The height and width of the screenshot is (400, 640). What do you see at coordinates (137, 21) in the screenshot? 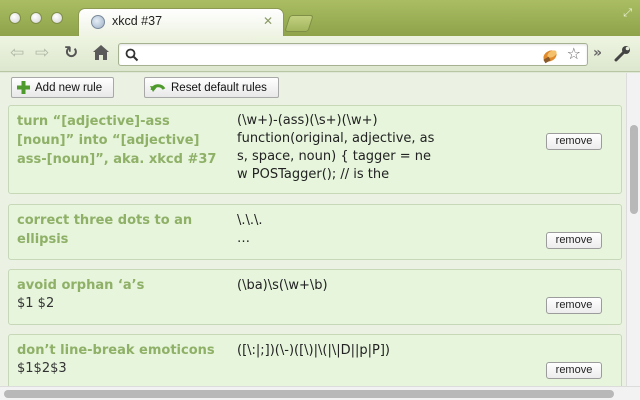
I see `tab-title: xkcd #37` at bounding box center [137, 21].